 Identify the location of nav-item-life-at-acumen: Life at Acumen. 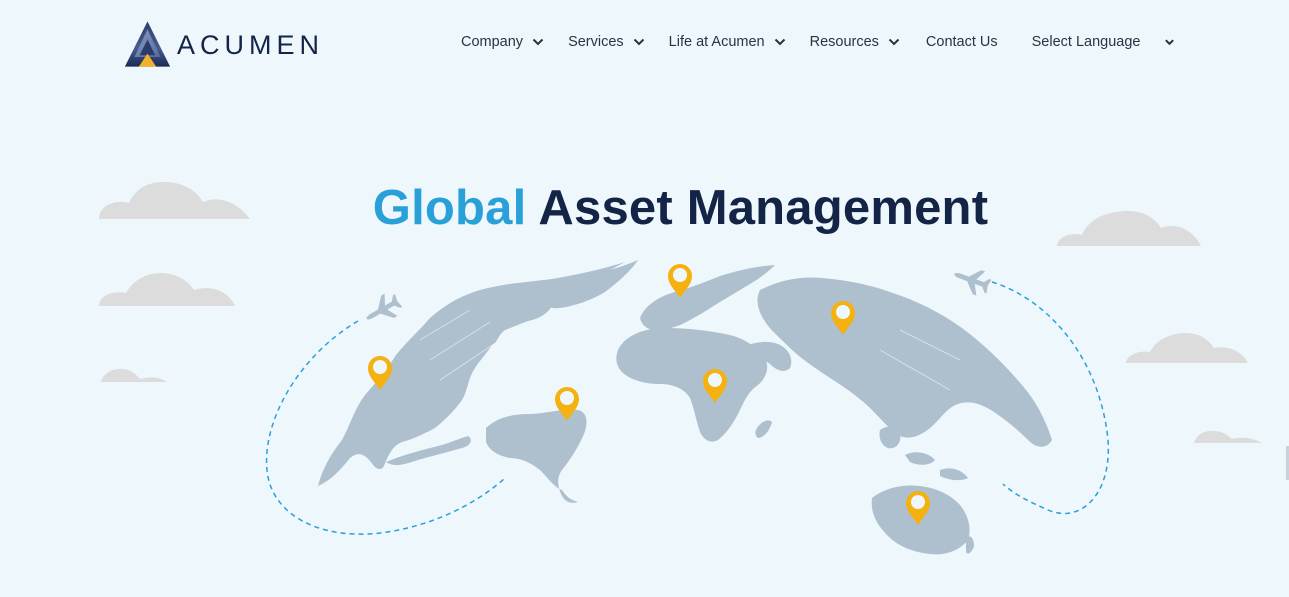
(727, 42).